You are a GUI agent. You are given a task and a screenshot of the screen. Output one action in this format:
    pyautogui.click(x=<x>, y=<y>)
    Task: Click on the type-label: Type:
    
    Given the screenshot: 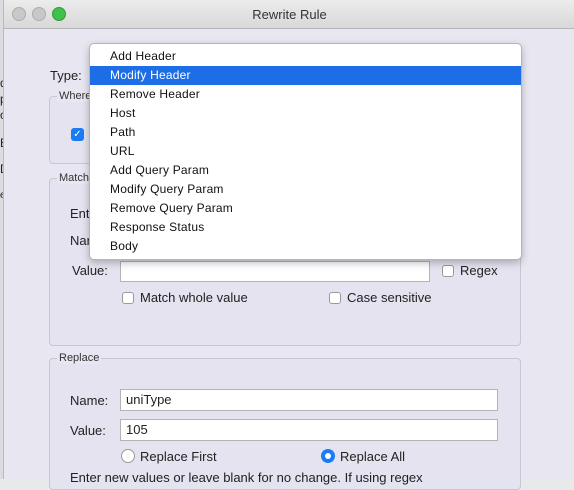 What is the action you would take?
    pyautogui.click(x=66, y=75)
    